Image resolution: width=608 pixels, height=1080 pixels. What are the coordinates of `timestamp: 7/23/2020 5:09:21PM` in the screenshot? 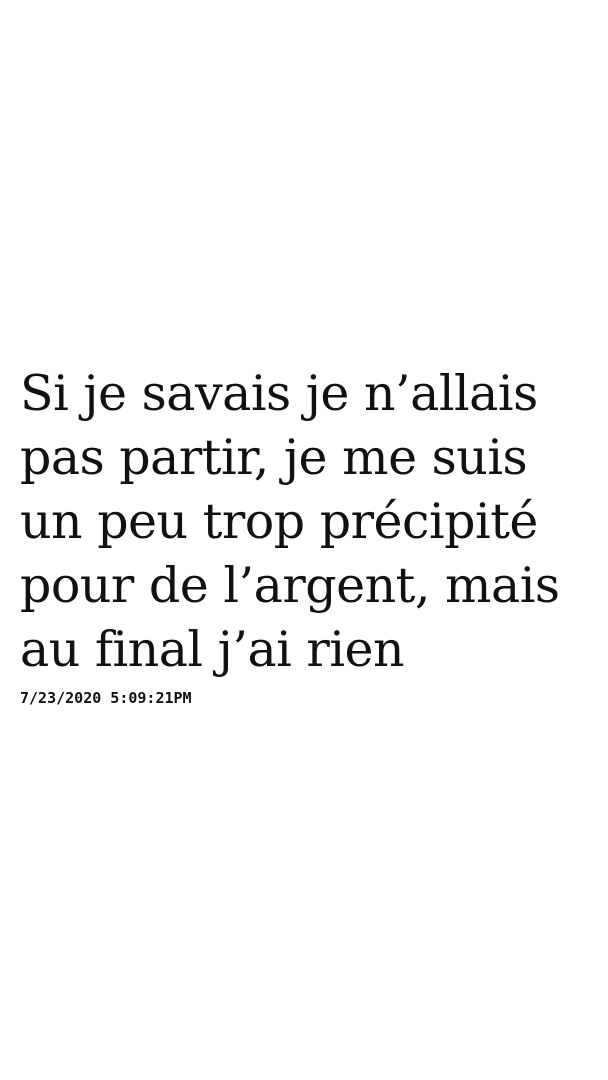 It's located at (106, 698).